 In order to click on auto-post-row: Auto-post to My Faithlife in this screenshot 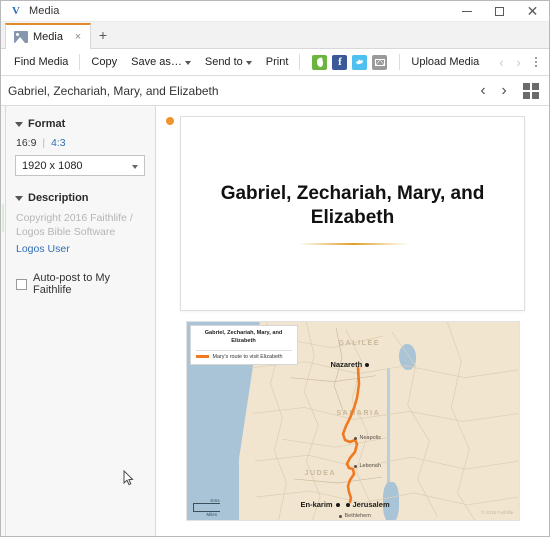, I will do `click(80, 284)`.